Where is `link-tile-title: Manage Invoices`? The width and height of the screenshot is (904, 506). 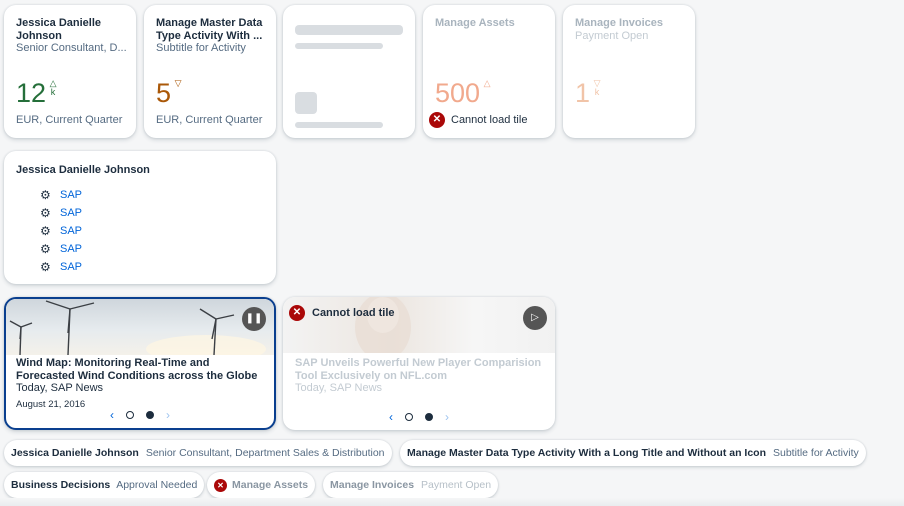
link-tile-title: Manage Invoices is located at coordinates (372, 485).